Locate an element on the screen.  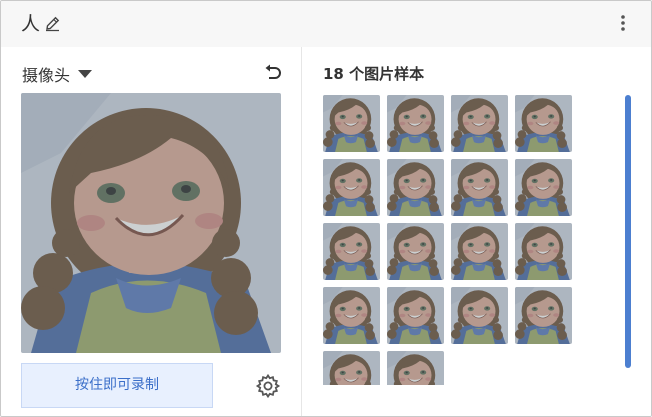
sample-count-title: 18 个图片样本 is located at coordinates (374, 74).